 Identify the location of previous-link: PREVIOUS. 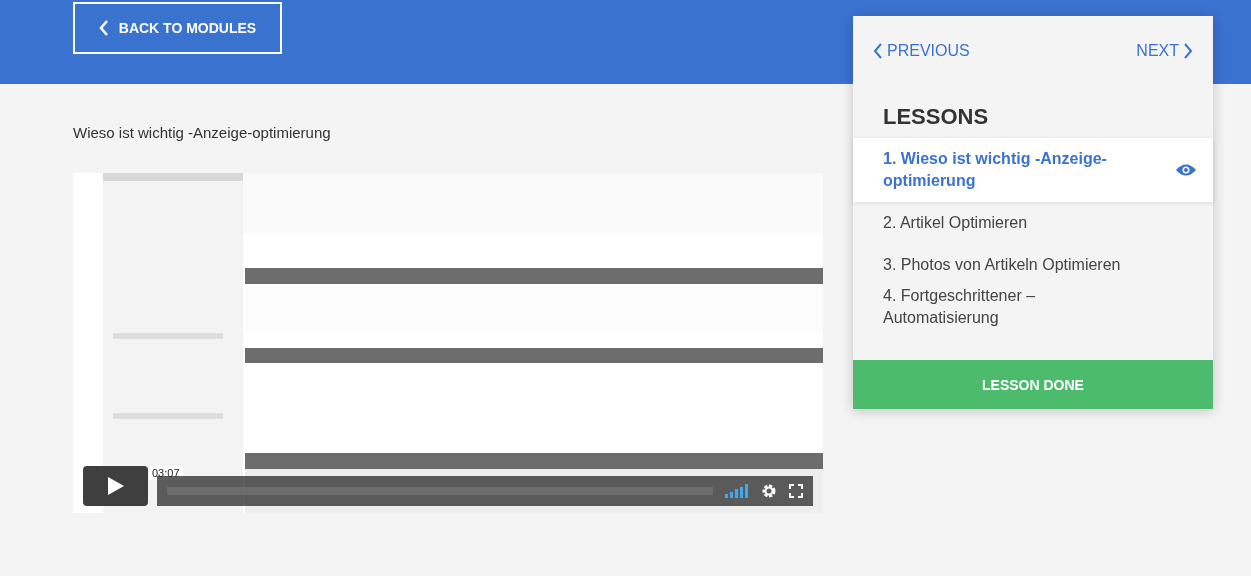
(921, 51).